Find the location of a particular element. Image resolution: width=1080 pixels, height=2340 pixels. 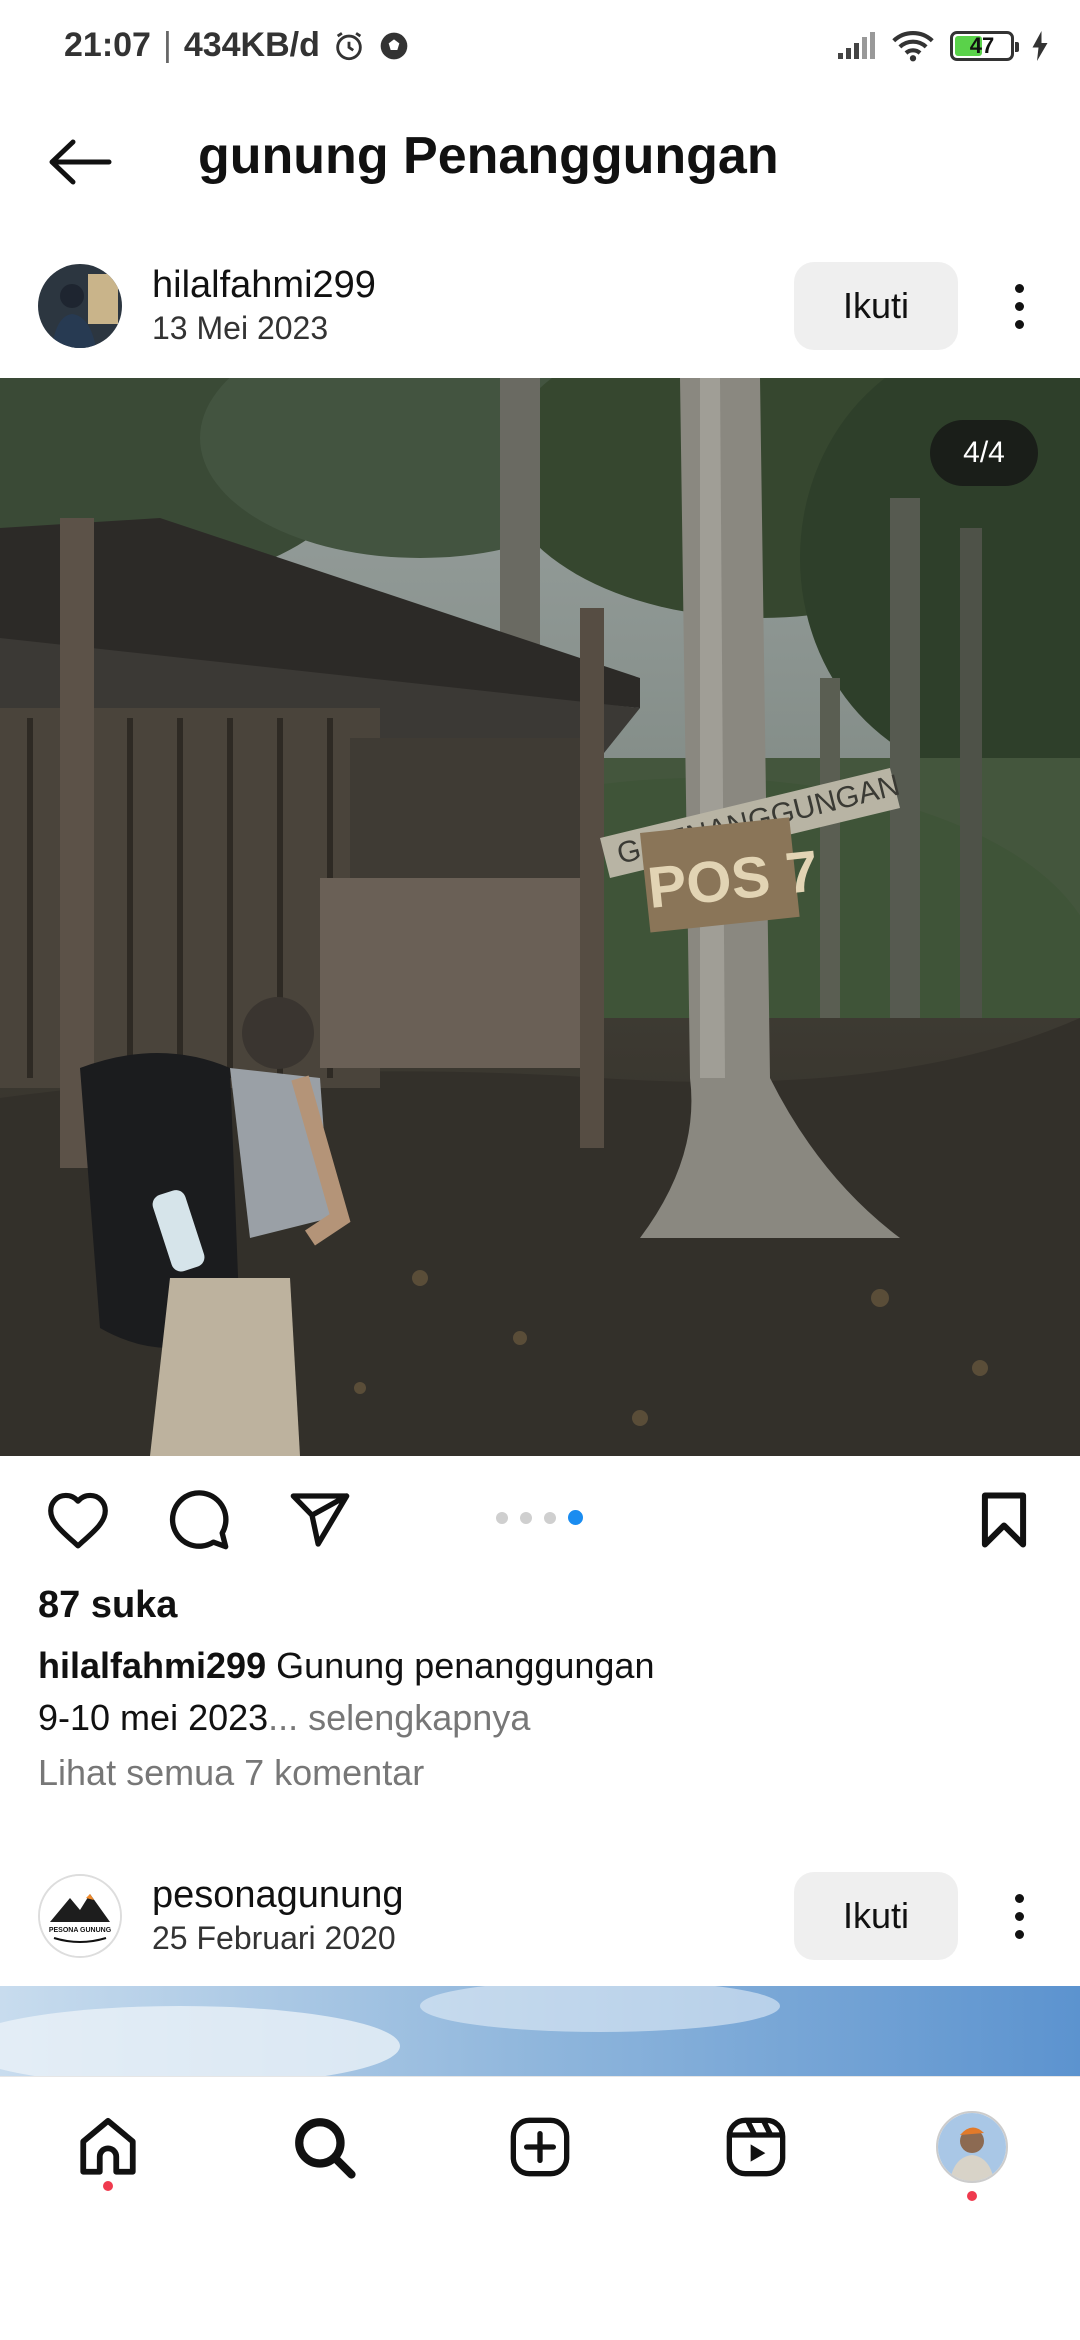

bookmark-icon is located at coordinates (1004, 1520).